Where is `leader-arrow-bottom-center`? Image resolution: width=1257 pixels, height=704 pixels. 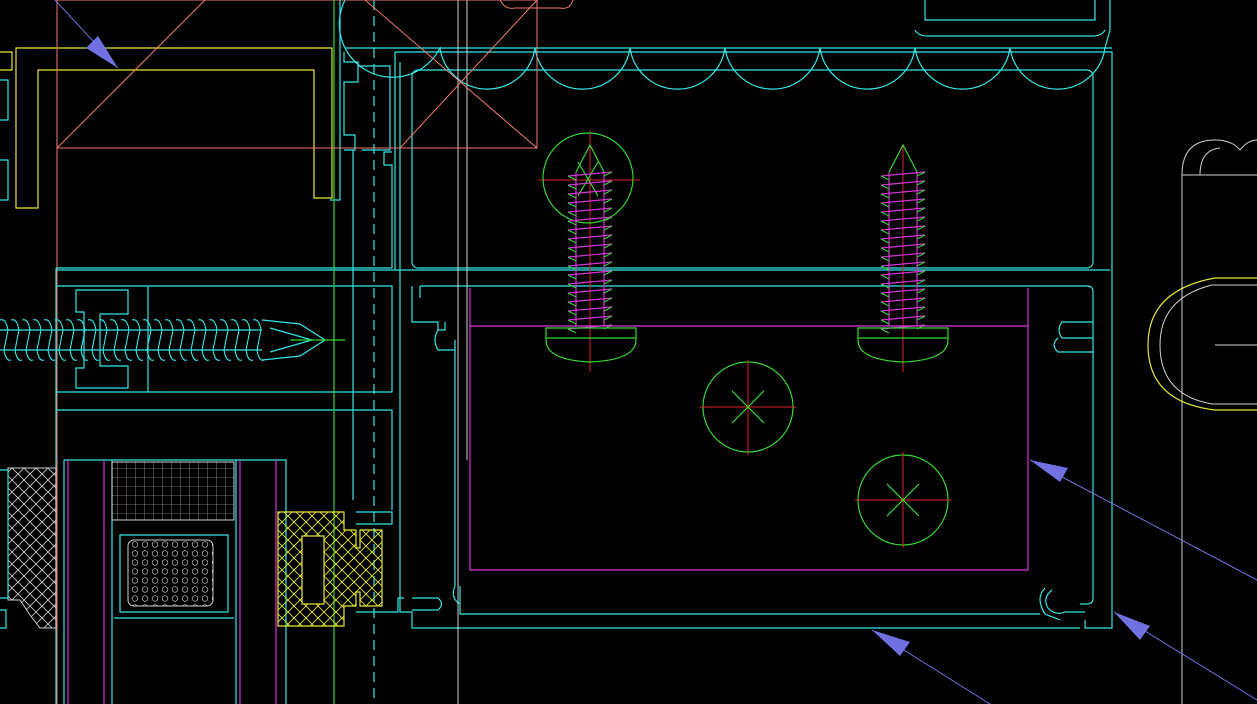
leader-arrow-bottom-center is located at coordinates (931, 666).